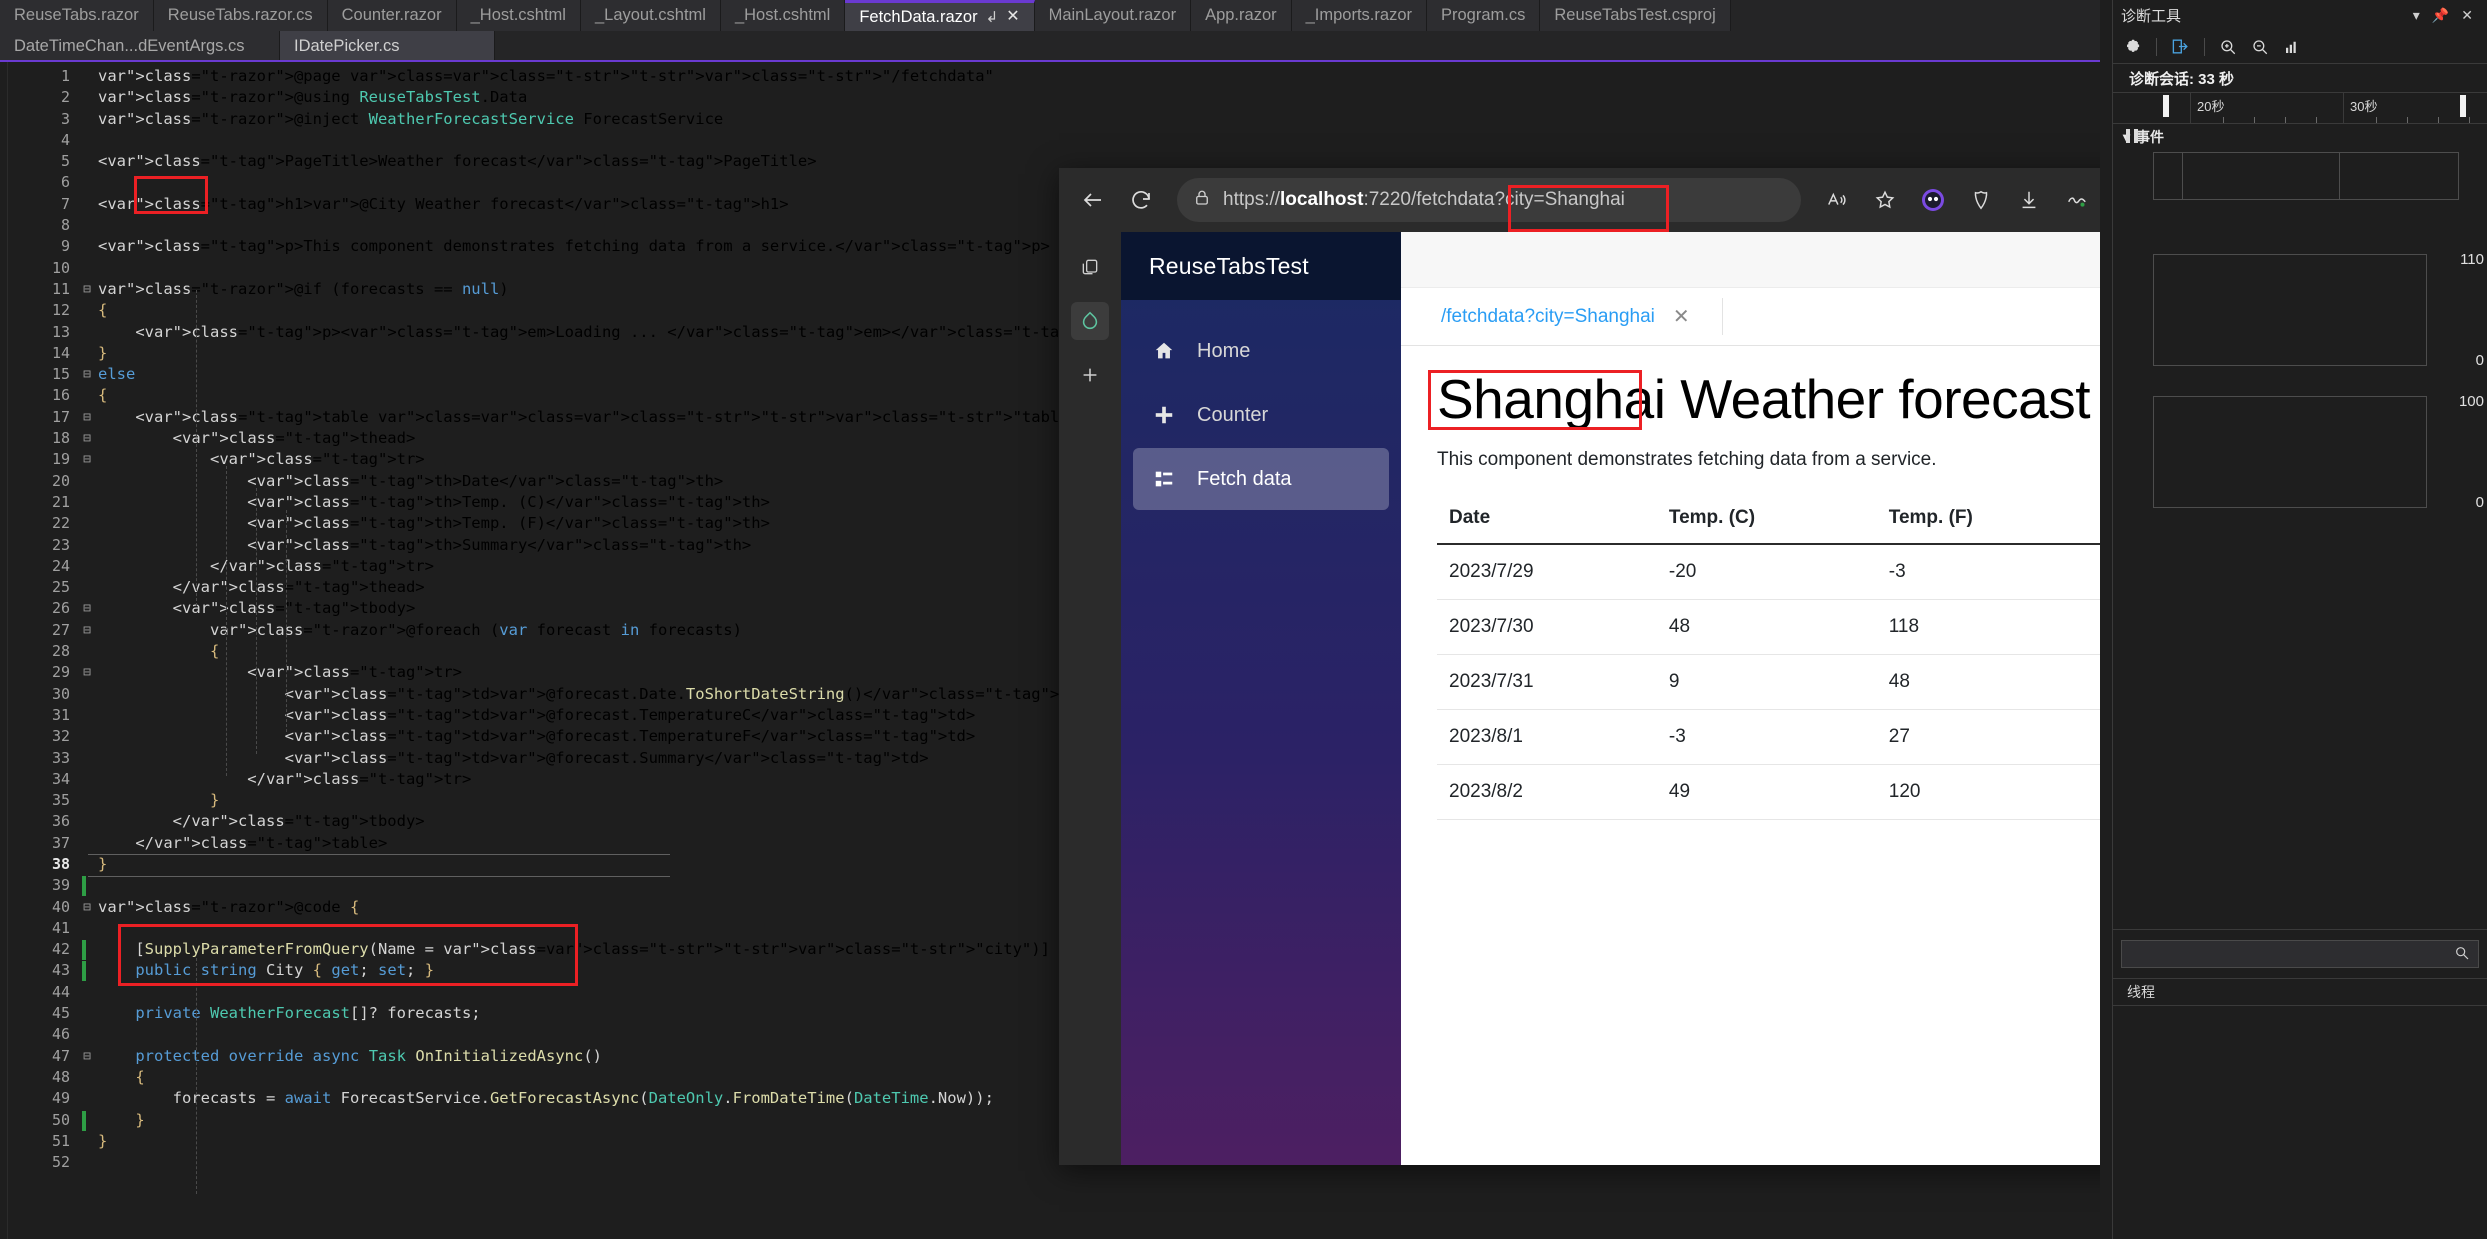  I want to click on chevron-down-icon: ▾, so click(2416, 15).